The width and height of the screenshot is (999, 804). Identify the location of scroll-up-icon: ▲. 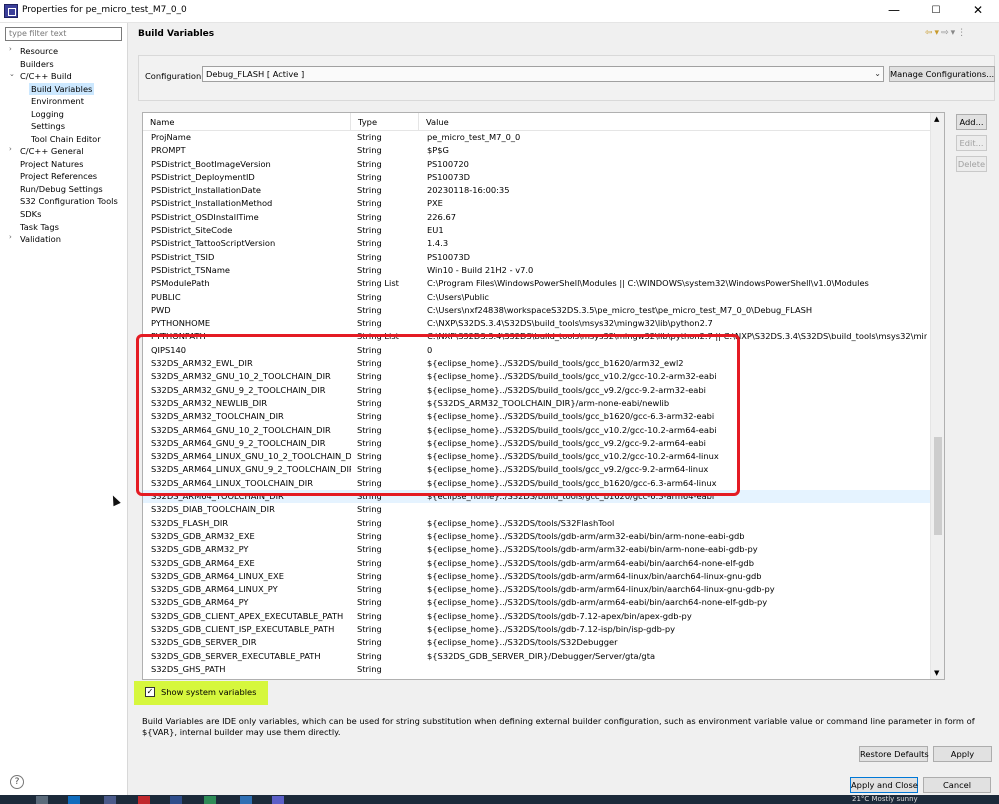
(936, 119).